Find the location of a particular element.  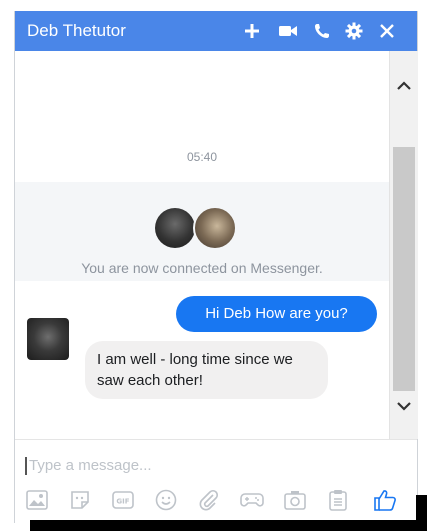

scrollbar is located at coordinates (403, 245).